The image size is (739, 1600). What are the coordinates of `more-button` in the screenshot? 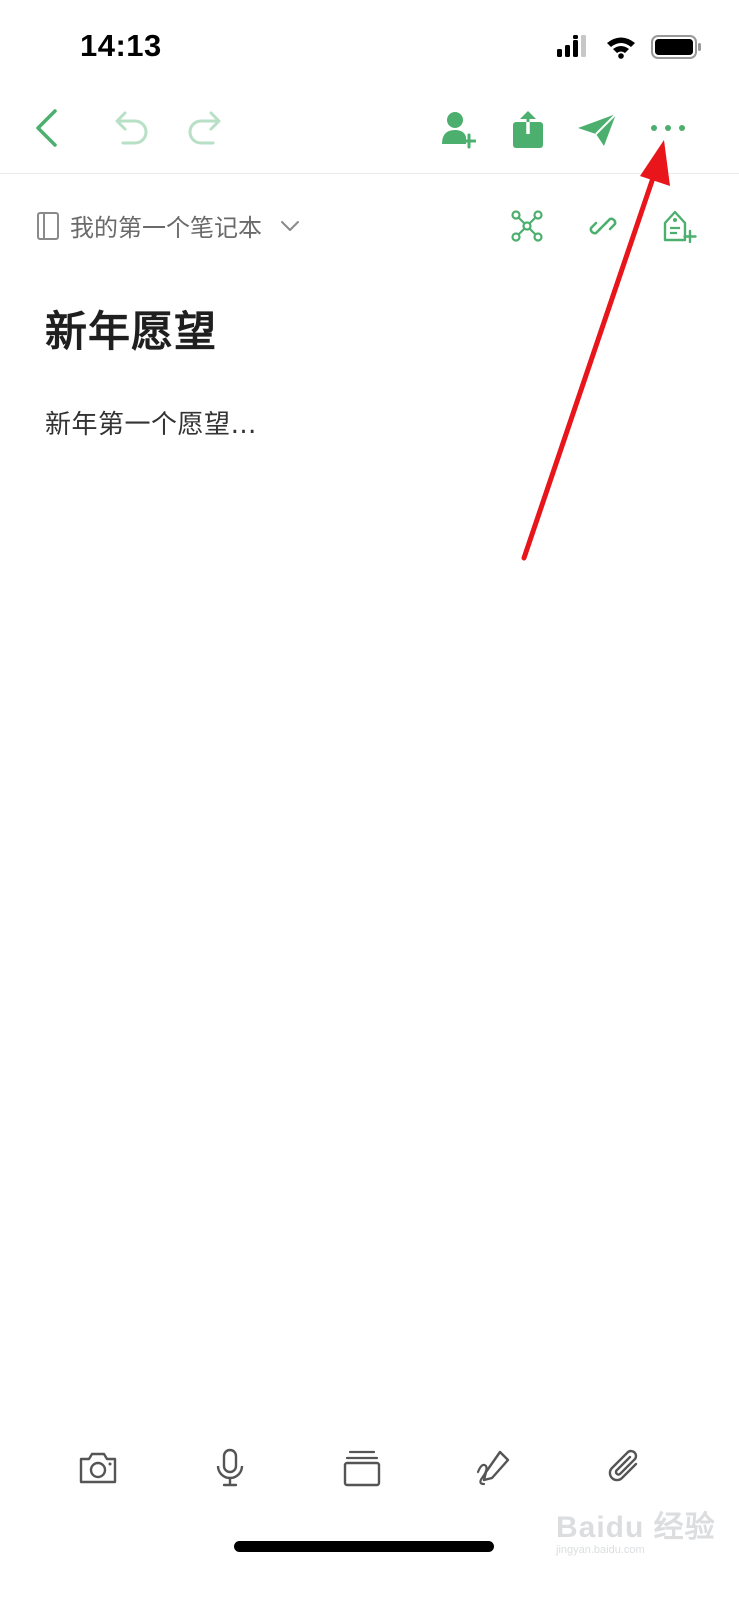 It's located at (668, 128).